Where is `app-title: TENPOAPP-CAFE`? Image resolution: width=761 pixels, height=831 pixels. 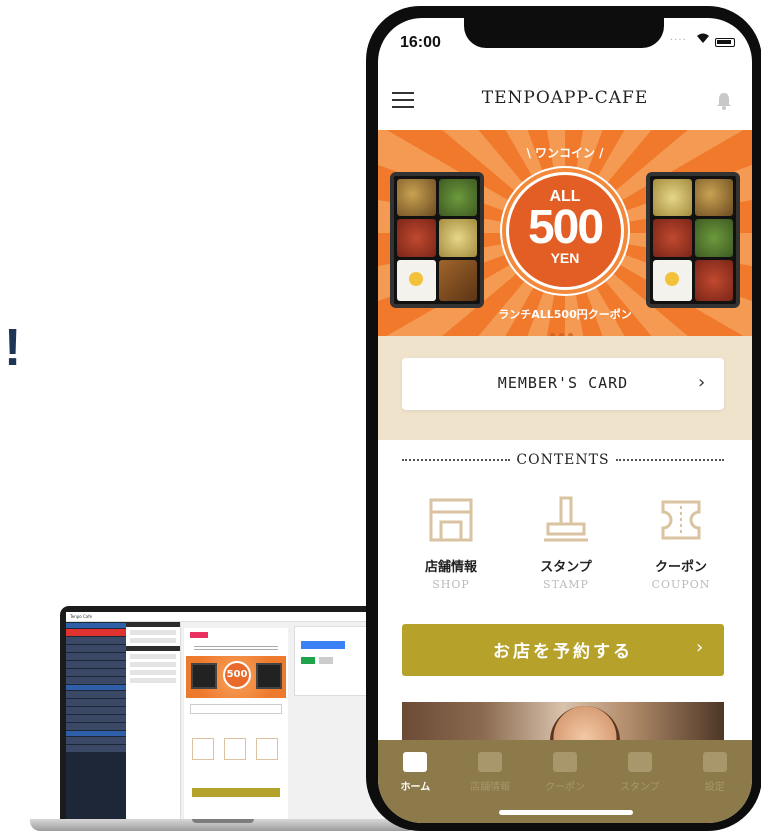 app-title: TENPOAPP-CAFE is located at coordinates (565, 98).